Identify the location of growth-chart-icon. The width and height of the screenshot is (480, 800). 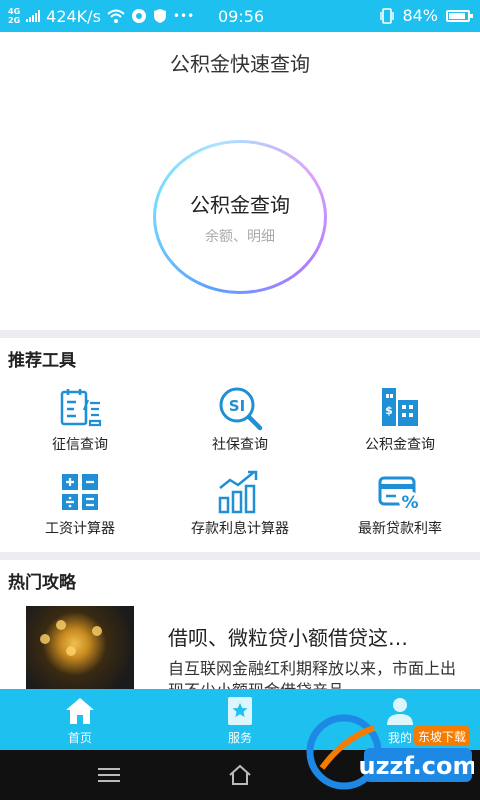
(238, 492).